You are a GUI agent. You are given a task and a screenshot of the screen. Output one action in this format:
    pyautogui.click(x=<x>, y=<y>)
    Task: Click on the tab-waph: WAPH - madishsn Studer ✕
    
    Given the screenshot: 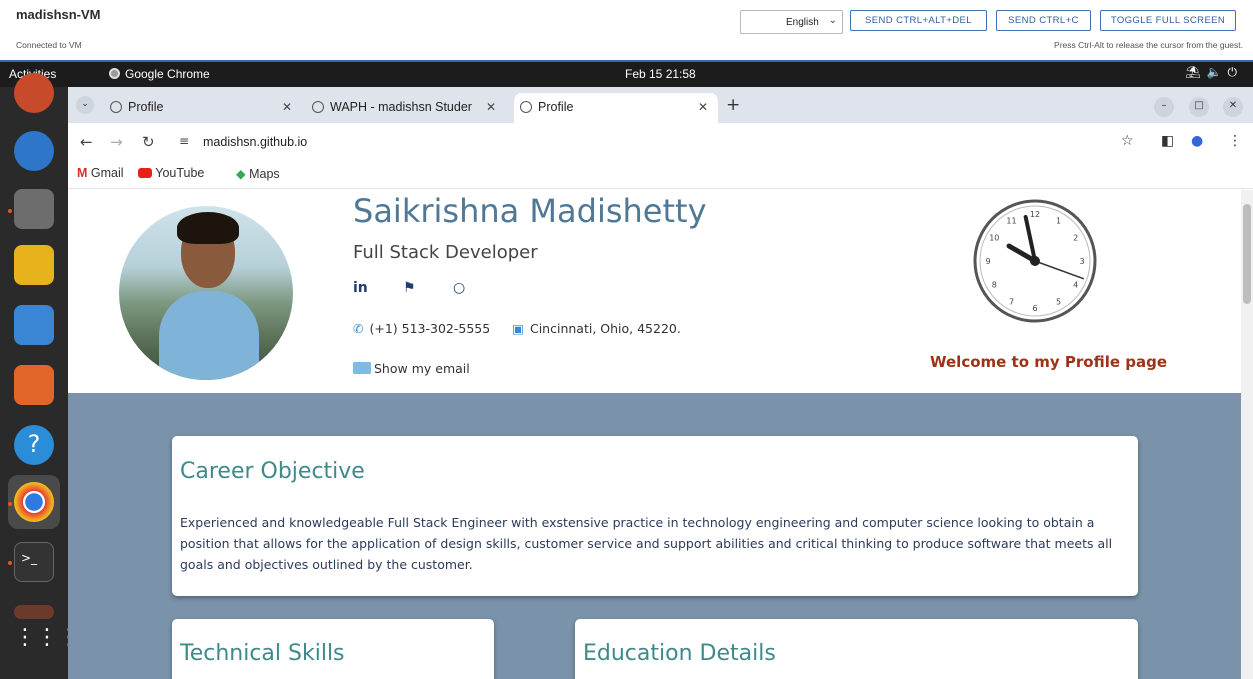 What is the action you would take?
    pyautogui.click(x=406, y=108)
    